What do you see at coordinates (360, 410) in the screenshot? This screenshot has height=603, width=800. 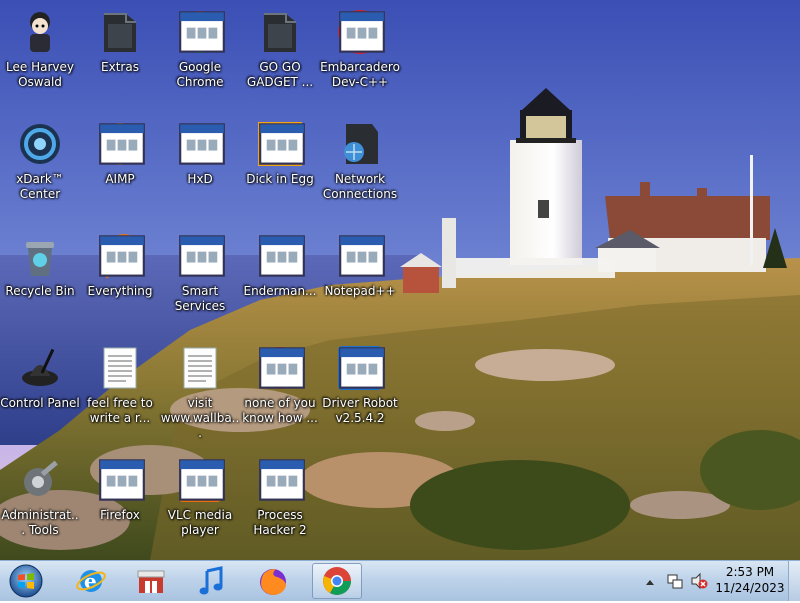 I see `desktop-icon-label: Driver Robot v2.5.4.2` at bounding box center [360, 410].